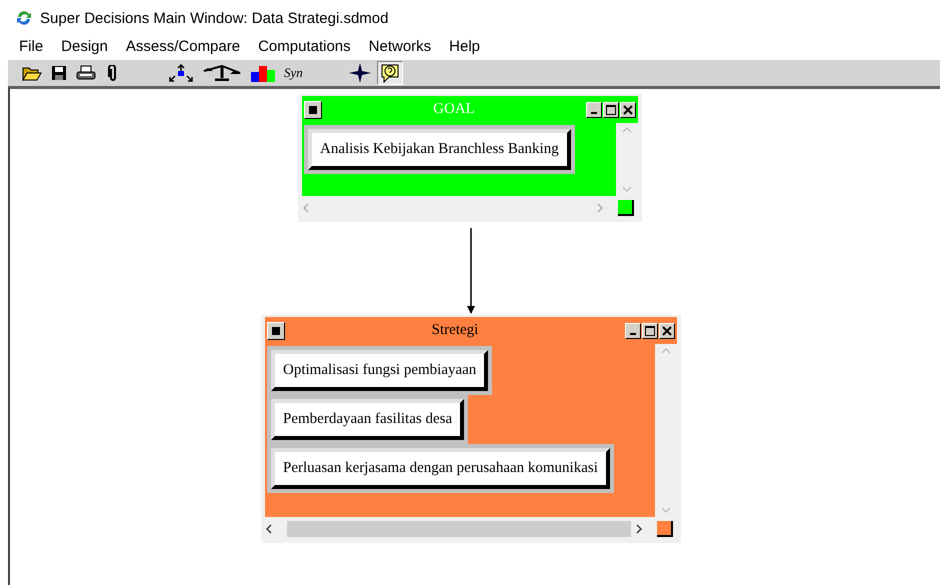  Describe the element at coordinates (439, 149) in the screenshot. I see `node-button: Analisis Kebijakan Branchless Banking` at that location.